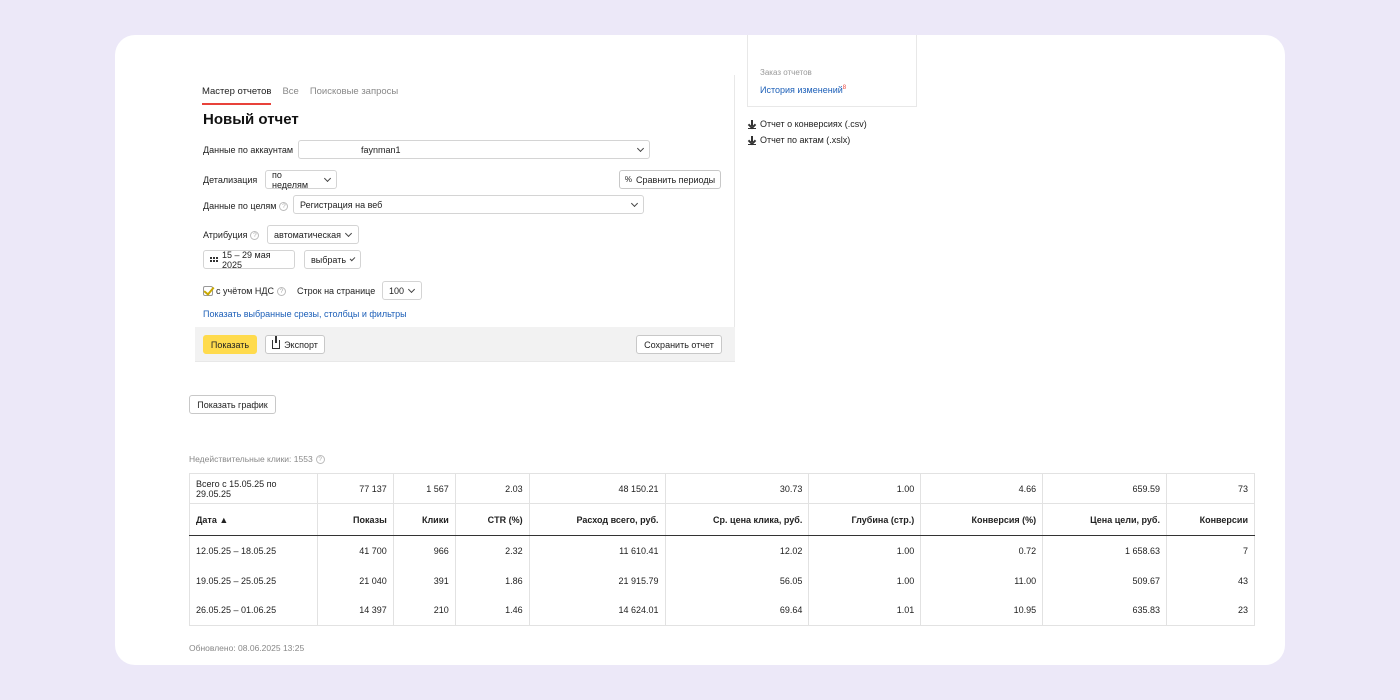 Image resolution: width=1400 pixels, height=700 pixels. Describe the element at coordinates (1104, 519) in the screenshot. I see `header-cost-per-goal: Цена цели, руб.` at that location.